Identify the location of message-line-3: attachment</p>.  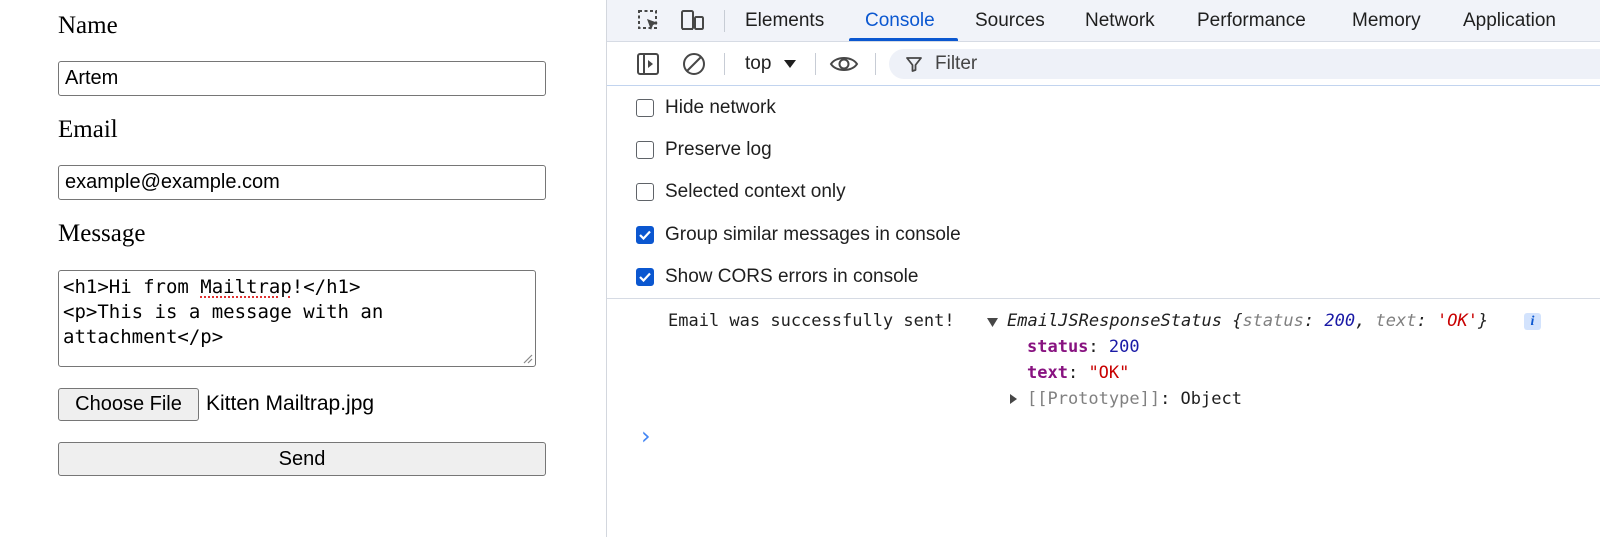
(143, 337).